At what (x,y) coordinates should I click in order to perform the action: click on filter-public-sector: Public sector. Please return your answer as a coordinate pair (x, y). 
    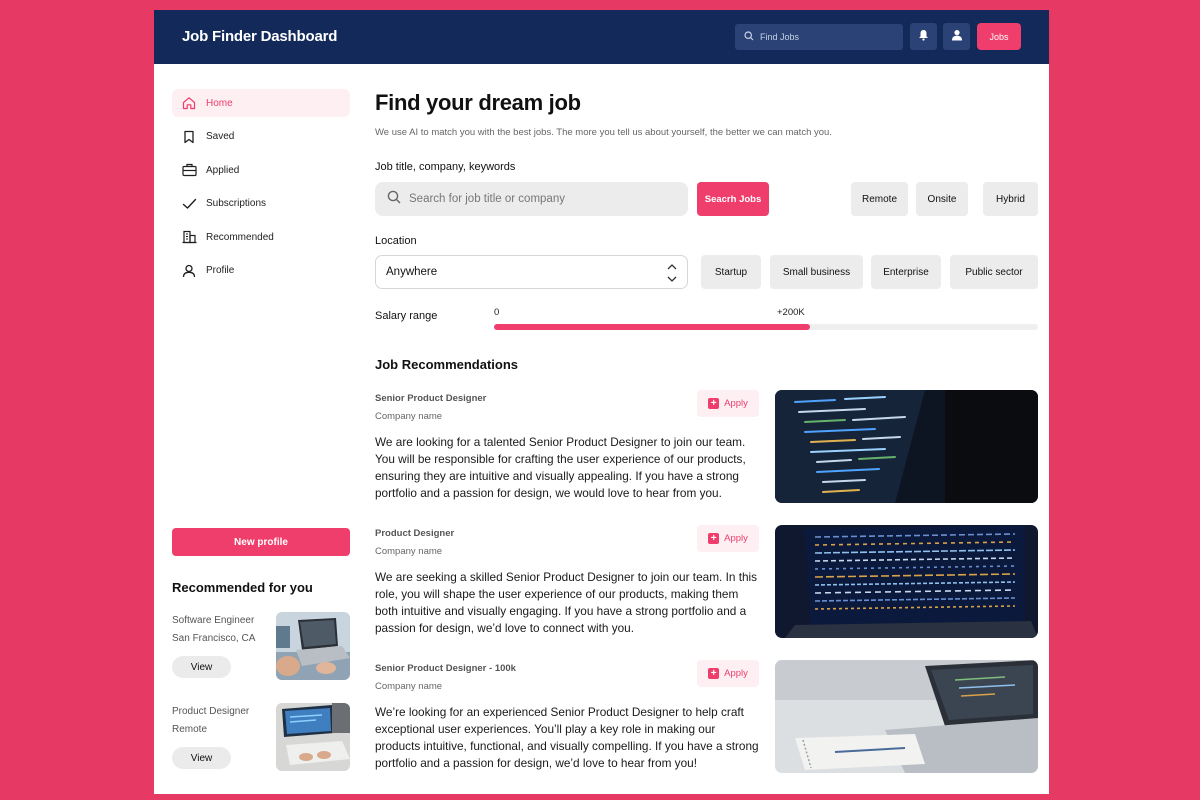
    Looking at the image, I should click on (994, 272).